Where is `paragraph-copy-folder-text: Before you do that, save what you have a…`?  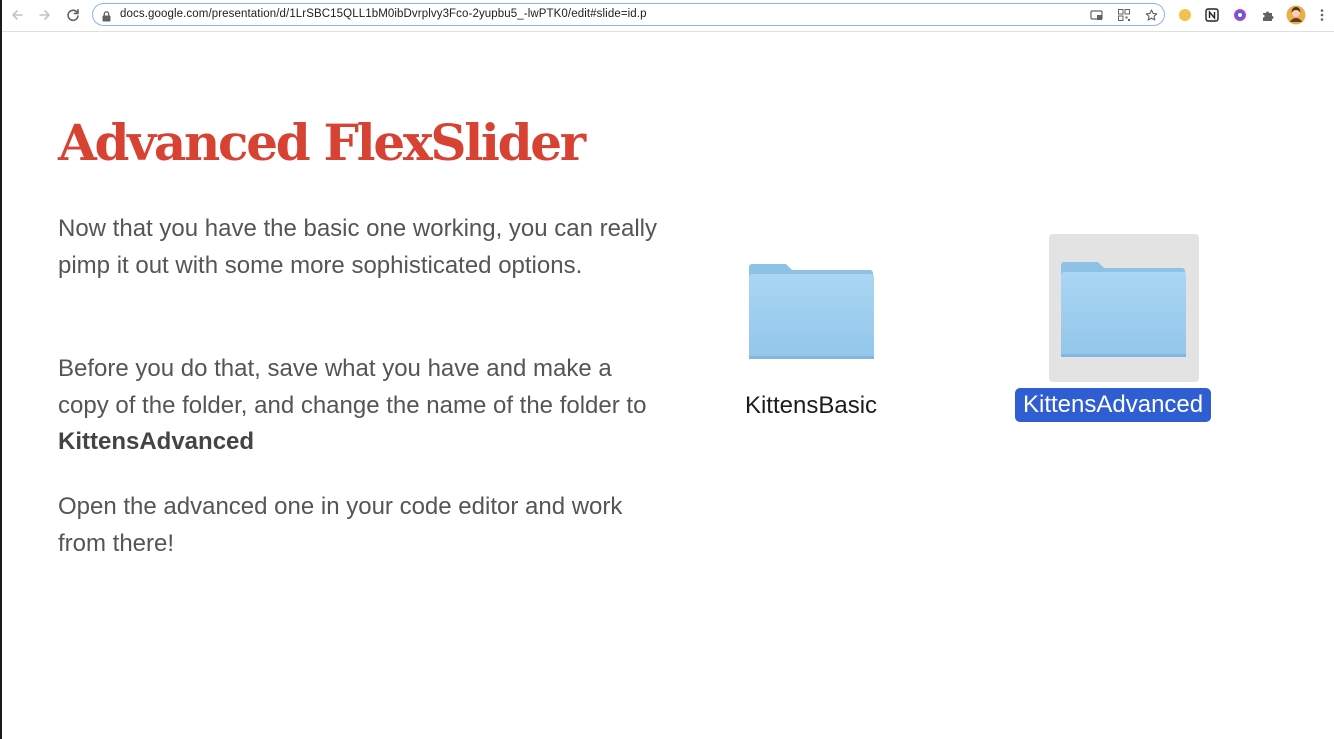
paragraph-copy-folder-text: Before you do that, save what you have a… is located at coordinates (352, 387).